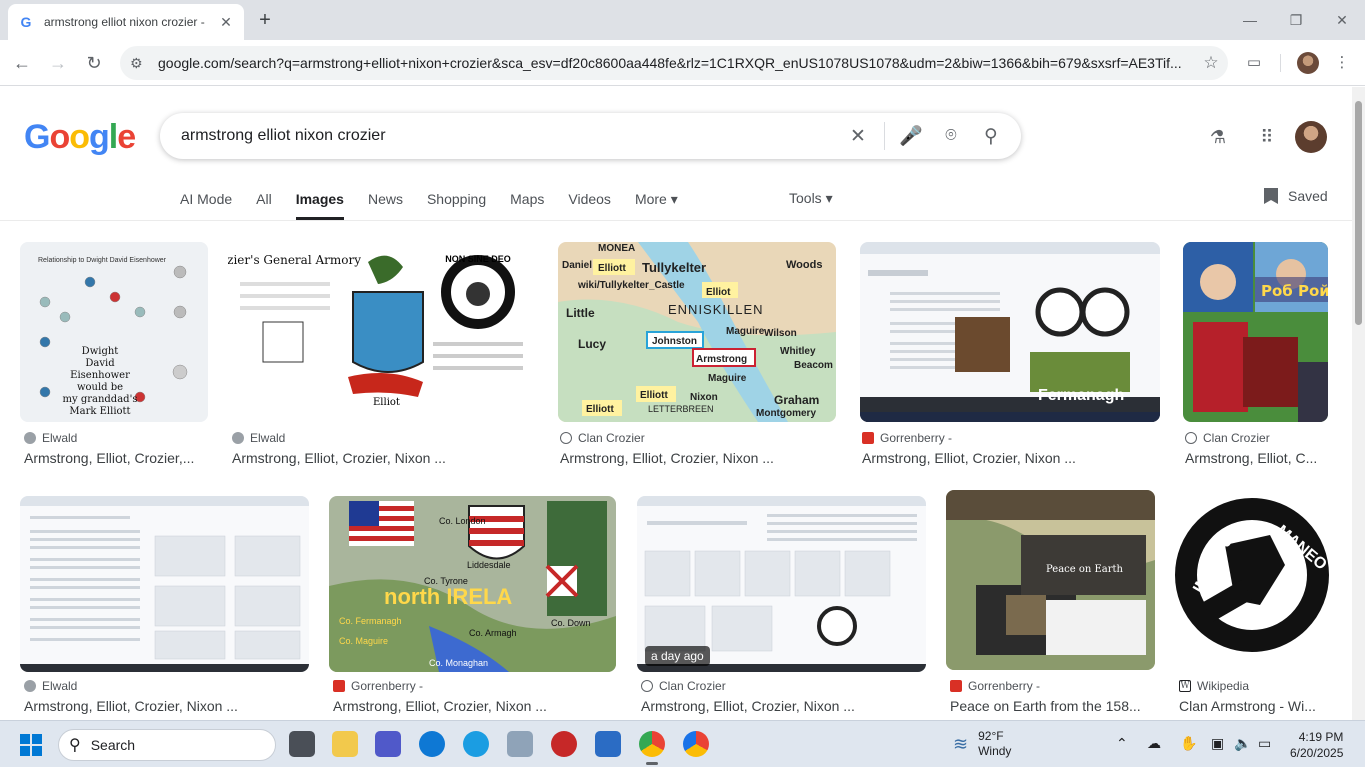  Describe the element at coordinates (80, 137) in the screenshot. I see `google-logo: Google` at that location.